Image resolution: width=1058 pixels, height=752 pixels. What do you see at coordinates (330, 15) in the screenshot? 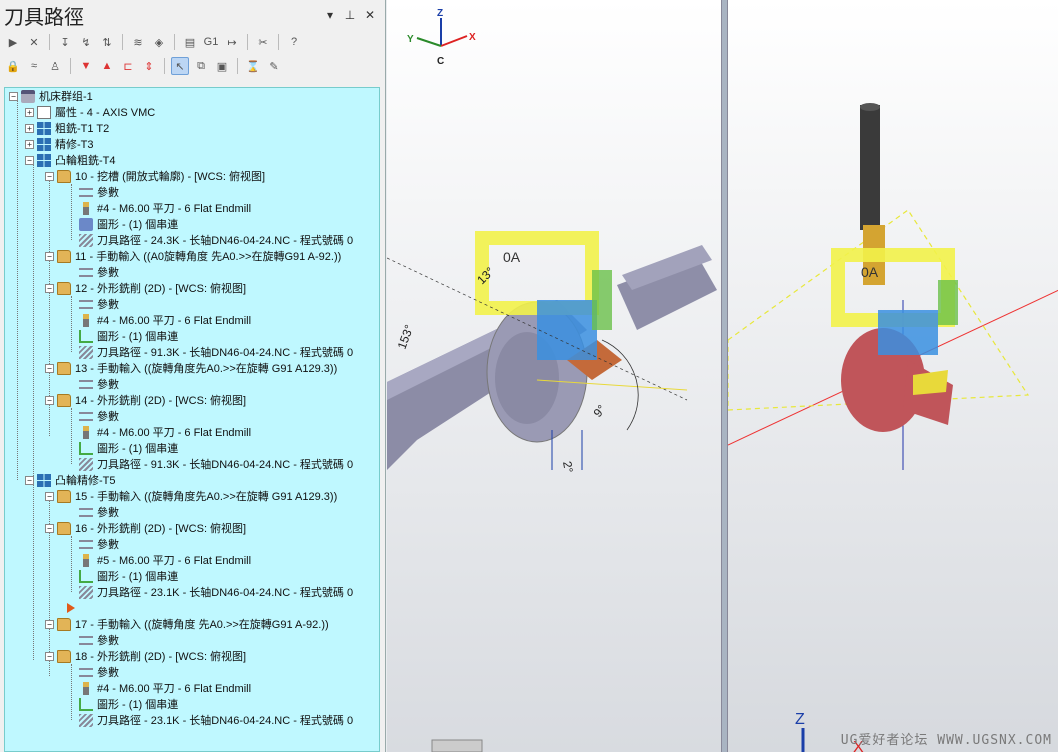
I see `panel-menu-button: ▾` at bounding box center [330, 15].